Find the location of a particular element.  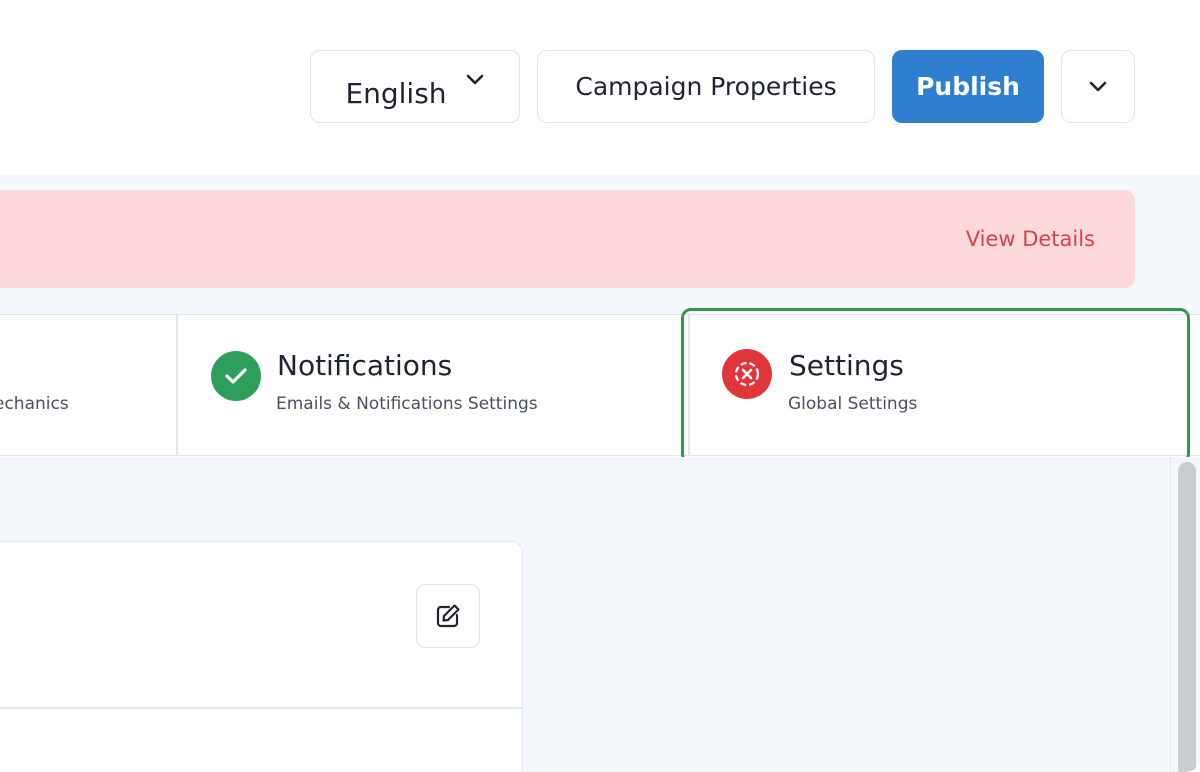

campaign-properties-button: Campaign Properties is located at coordinates (706, 86).